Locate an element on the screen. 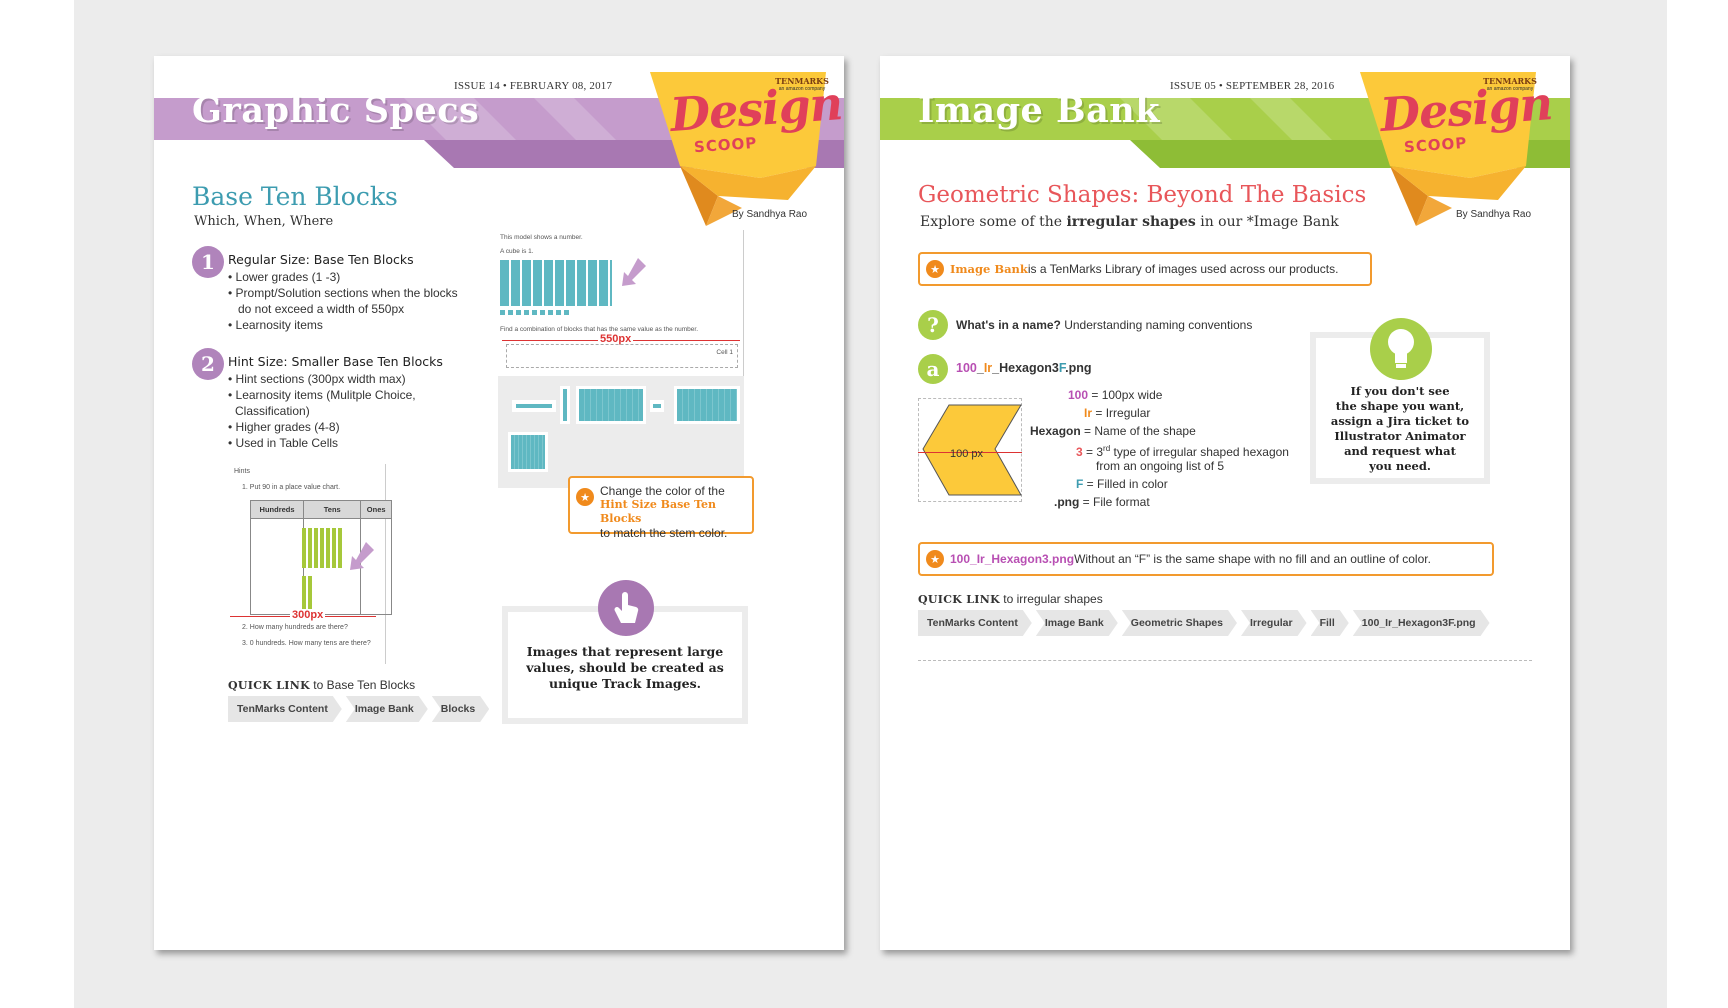 Image resolution: width=1728 pixels, height=1008 pixels. ten-rods-bottom is located at coordinates (307, 593).